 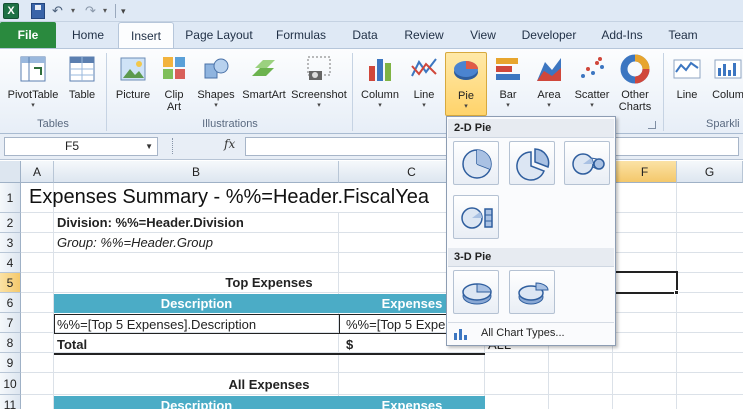 I want to click on insert-function-icon: fx, so click(x=229, y=144).